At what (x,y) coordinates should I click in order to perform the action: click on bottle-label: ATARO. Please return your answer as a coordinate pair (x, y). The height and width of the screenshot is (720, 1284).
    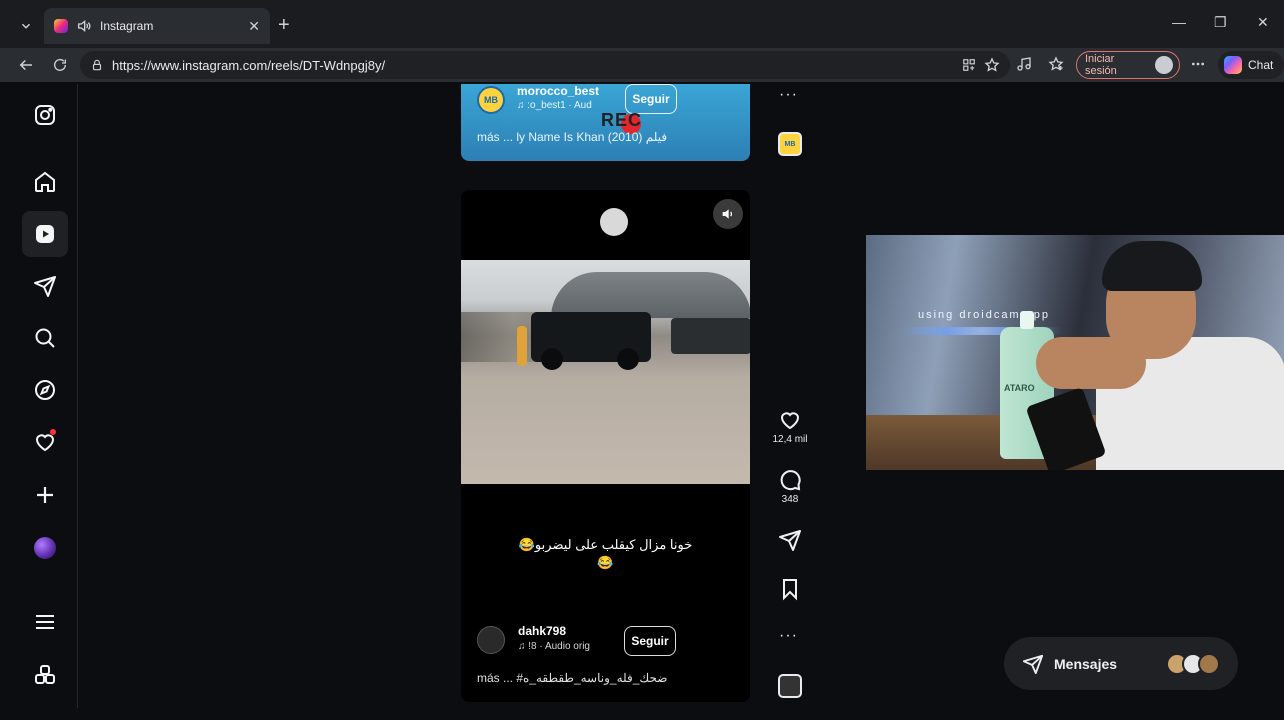
    Looking at the image, I should click on (1019, 388).